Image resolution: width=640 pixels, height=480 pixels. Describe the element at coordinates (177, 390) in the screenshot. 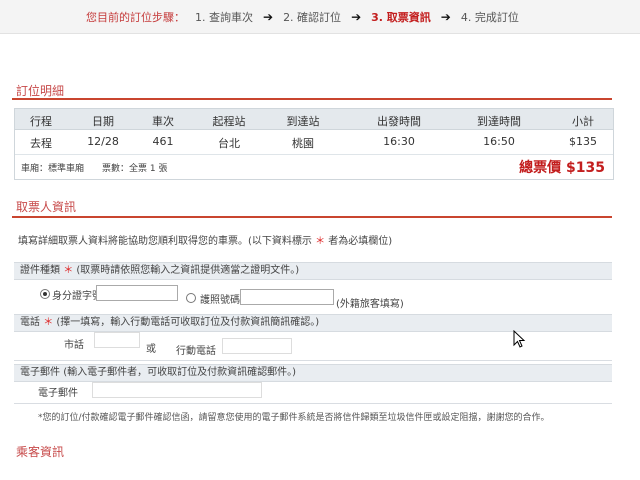

I see `email-input` at that location.